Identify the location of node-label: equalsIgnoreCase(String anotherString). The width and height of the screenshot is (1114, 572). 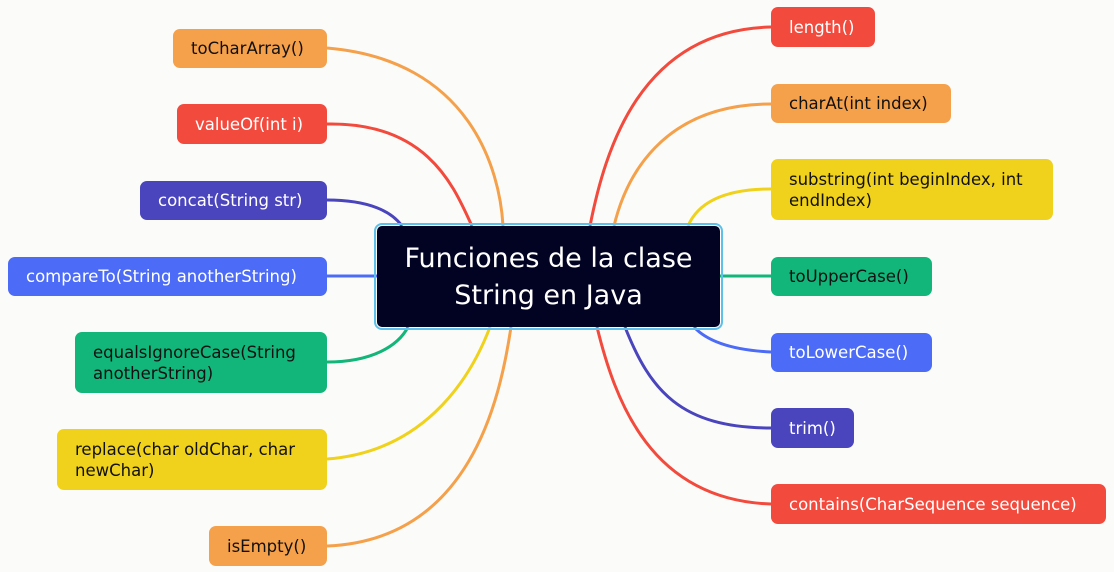
(194, 362).